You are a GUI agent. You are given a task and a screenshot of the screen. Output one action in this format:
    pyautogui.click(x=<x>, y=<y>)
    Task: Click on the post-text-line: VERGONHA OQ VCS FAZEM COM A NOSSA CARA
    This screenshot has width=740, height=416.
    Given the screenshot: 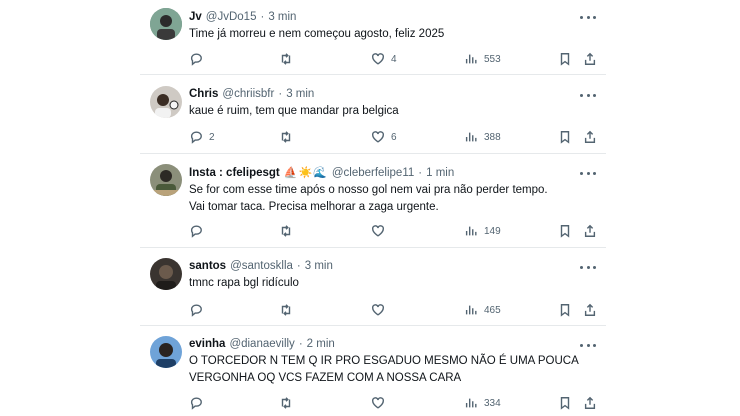 What is the action you would take?
    pyautogui.click(x=325, y=377)
    